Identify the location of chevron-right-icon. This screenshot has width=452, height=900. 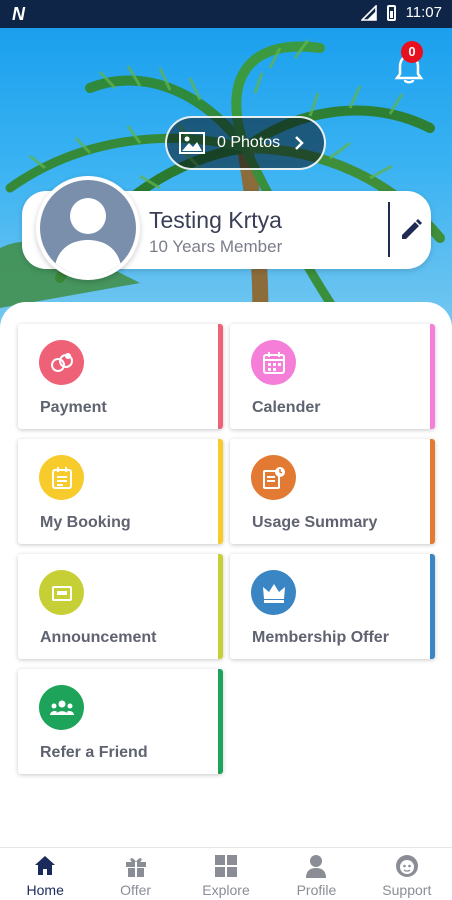
(299, 143).